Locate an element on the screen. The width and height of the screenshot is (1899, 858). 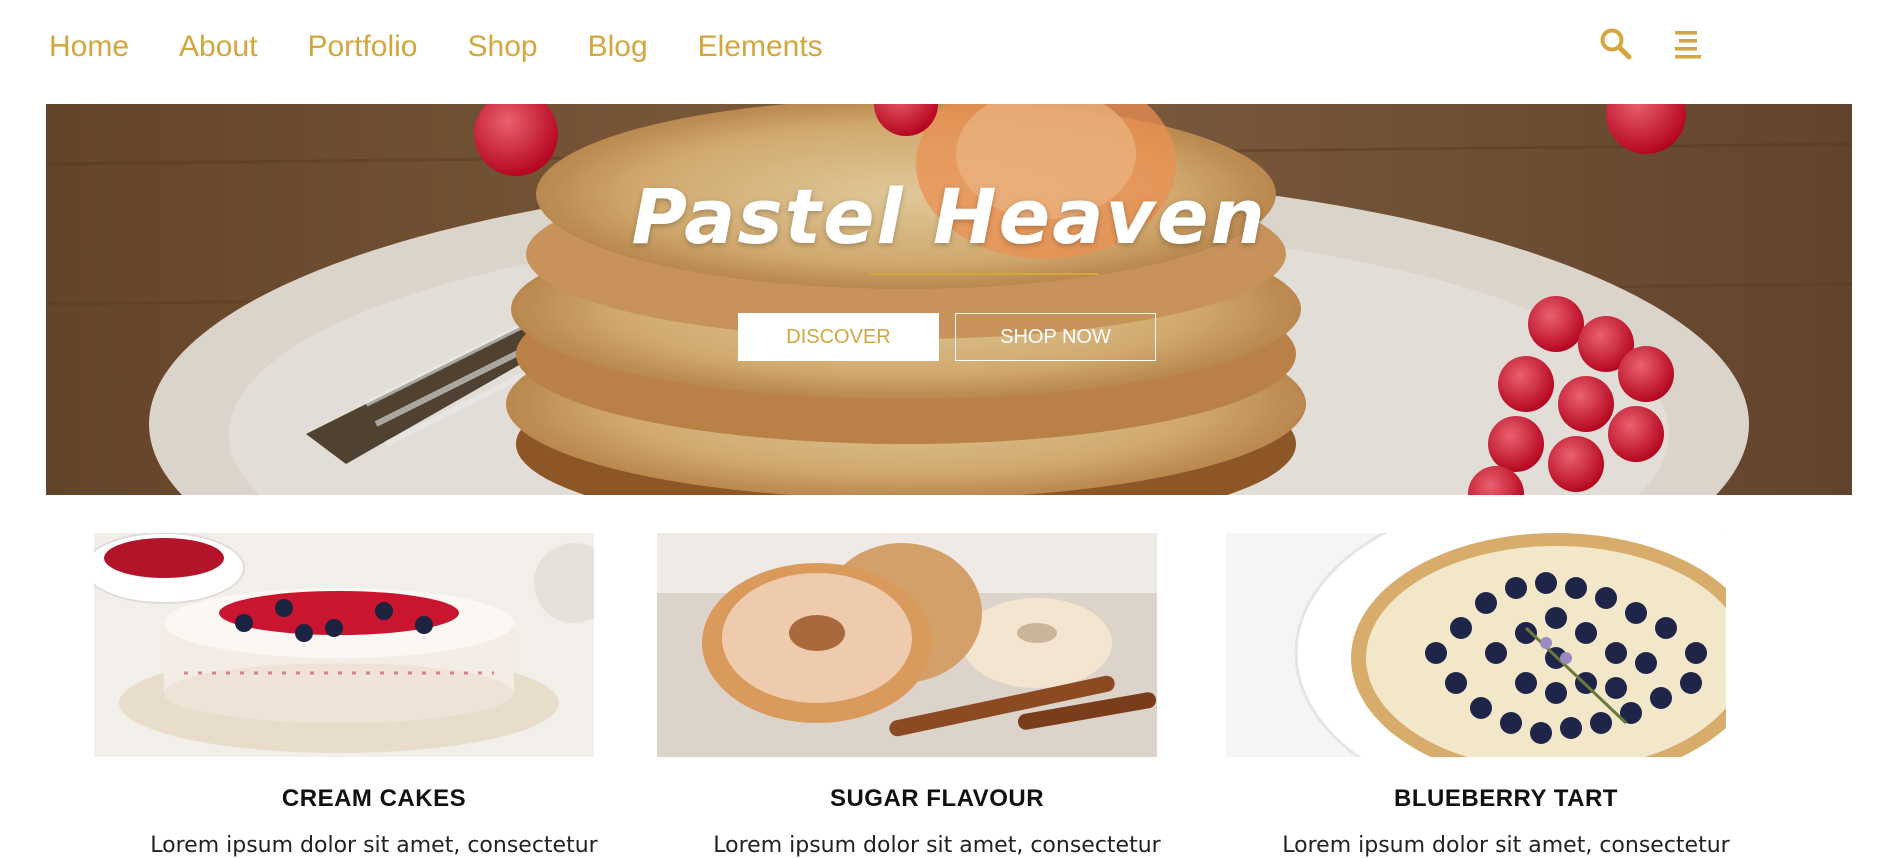
nav-link-blog: Blog is located at coordinates (618, 47).